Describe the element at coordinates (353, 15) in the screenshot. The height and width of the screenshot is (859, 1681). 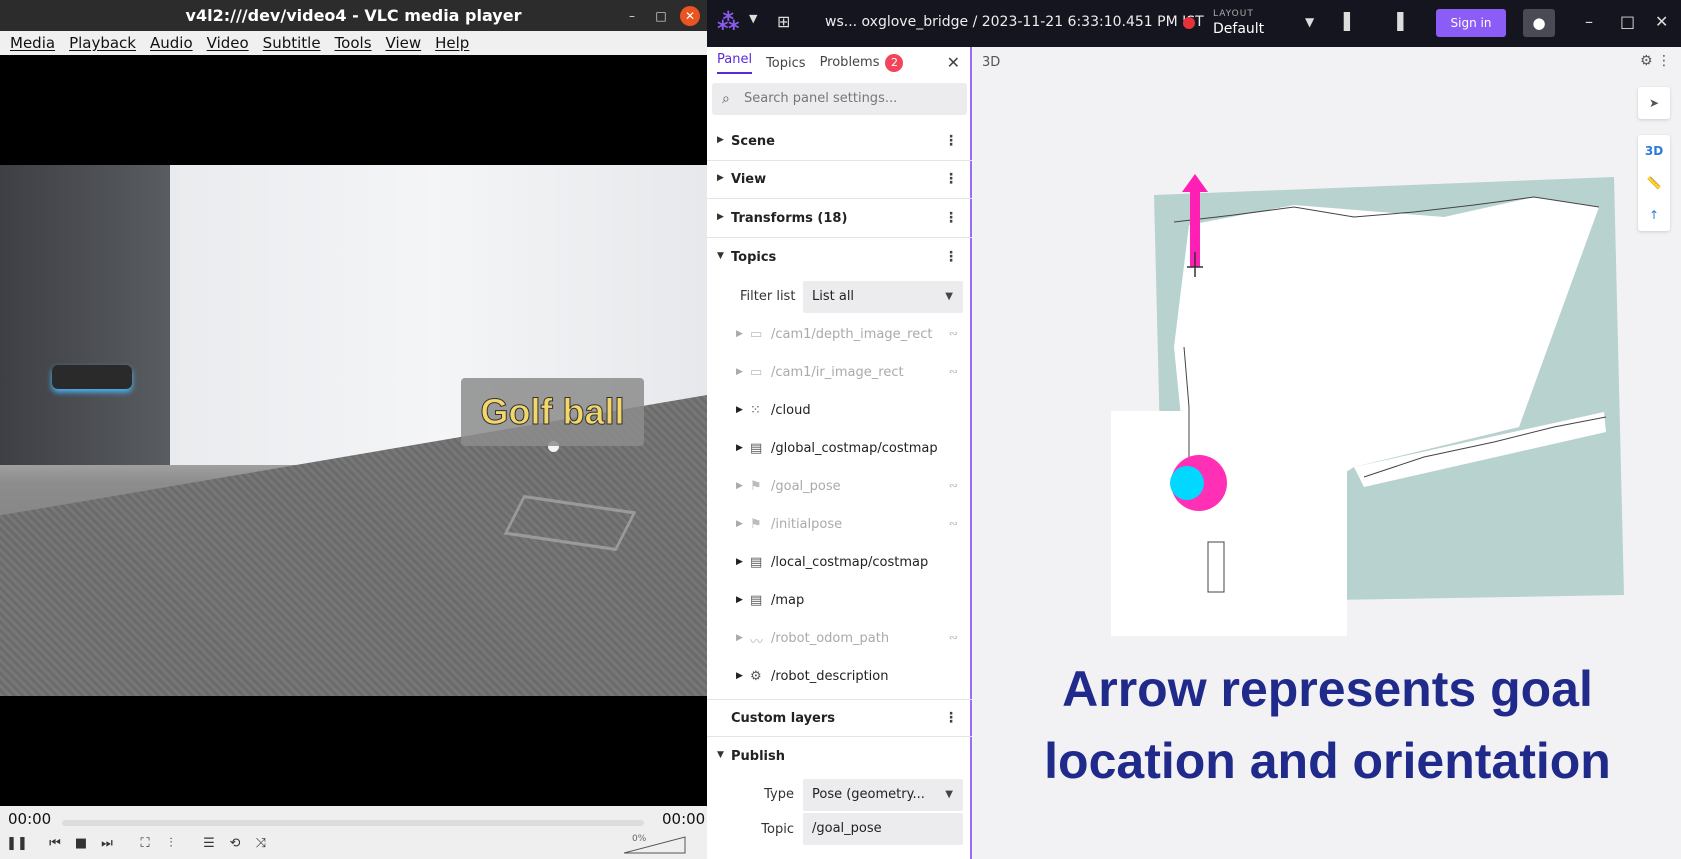
I see `vlc-window-title: v4l2:///dev/video4 - VLC media player` at that location.